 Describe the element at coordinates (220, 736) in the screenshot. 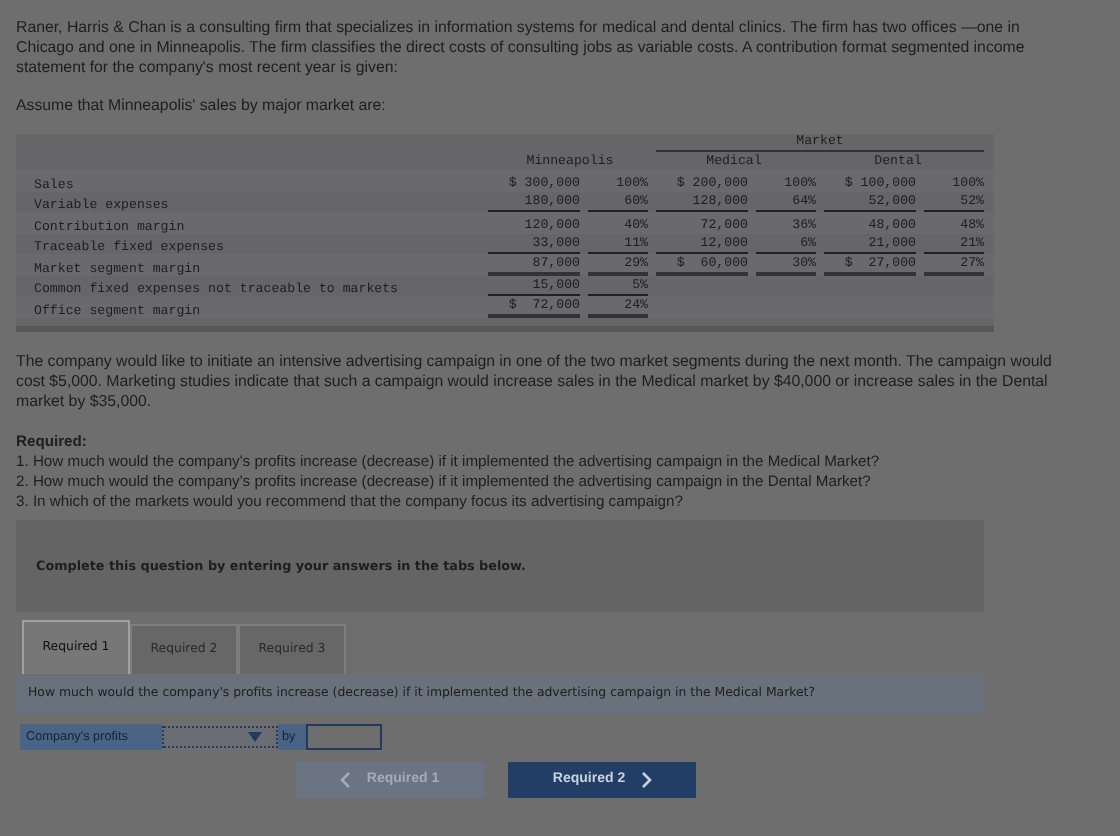

I see `dropdown-field` at that location.